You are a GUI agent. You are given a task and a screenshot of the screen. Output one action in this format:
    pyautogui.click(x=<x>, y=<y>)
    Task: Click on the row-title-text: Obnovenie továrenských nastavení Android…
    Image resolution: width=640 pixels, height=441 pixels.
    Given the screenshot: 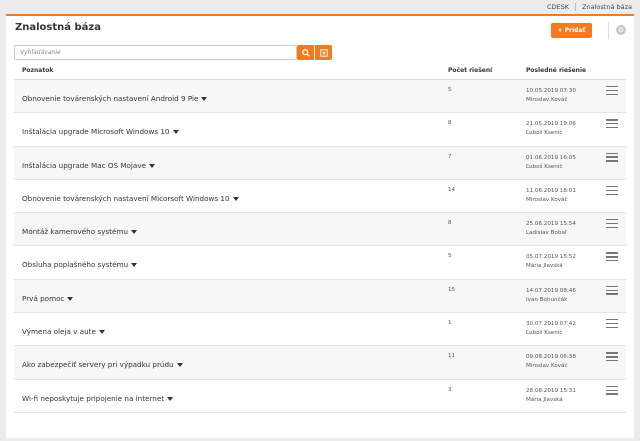 What is the action you would take?
    pyautogui.click(x=110, y=98)
    